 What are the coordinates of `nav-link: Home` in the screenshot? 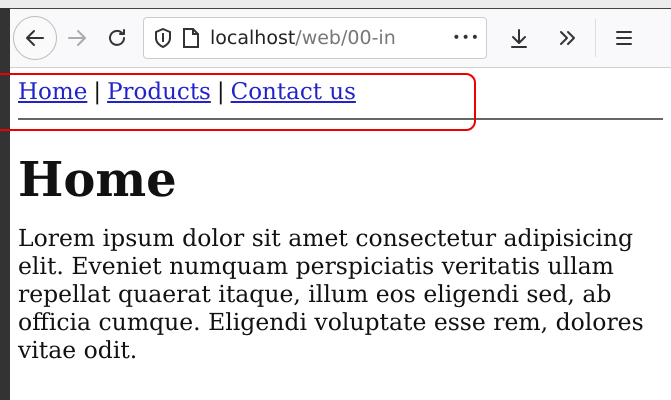 It's located at (53, 92).